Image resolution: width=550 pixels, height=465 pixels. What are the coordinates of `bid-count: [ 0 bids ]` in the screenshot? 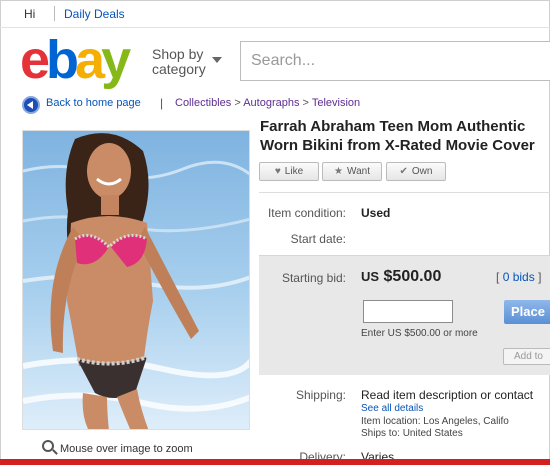 It's located at (519, 277).